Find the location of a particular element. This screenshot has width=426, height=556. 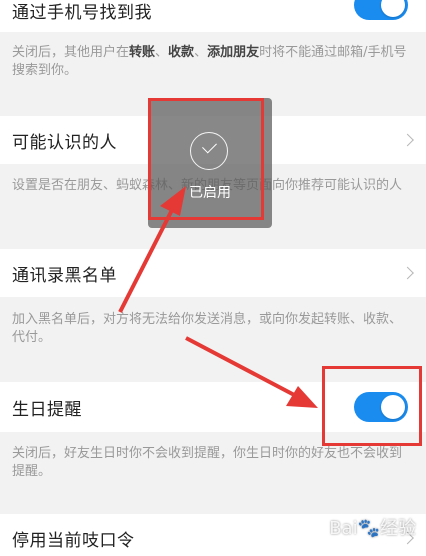

arrow-to-toggle is located at coordinates (243, 368).